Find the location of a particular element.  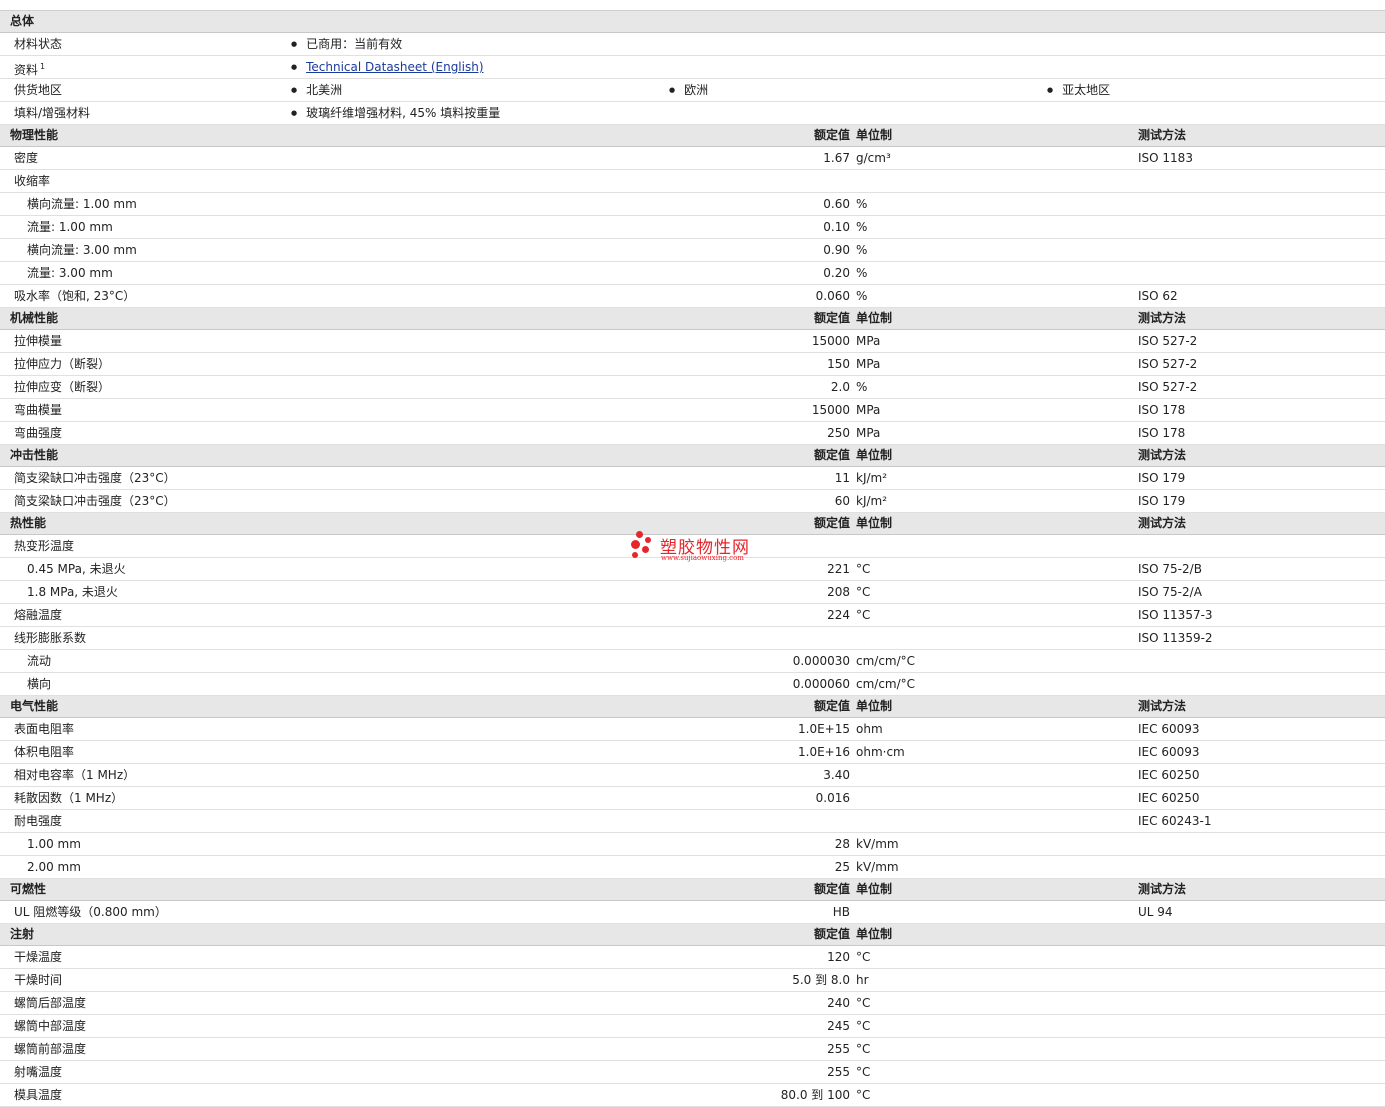

section-header-general: 总体 is located at coordinates (692, 22).